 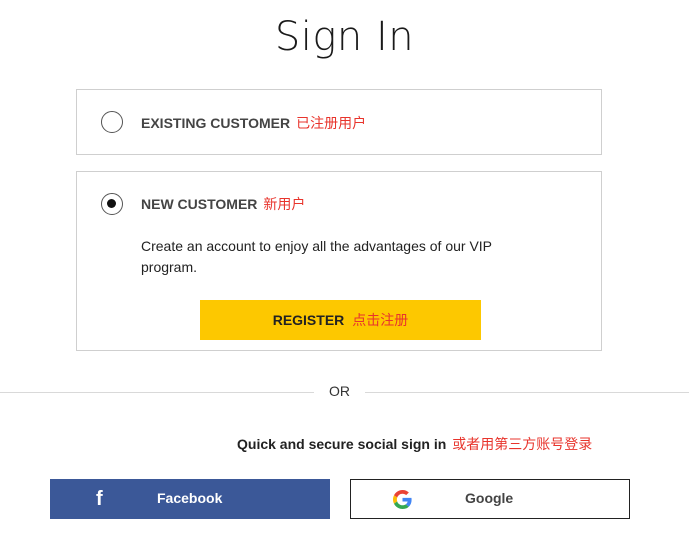 What do you see at coordinates (112, 122) in the screenshot?
I see `existing-customer-radio` at bounding box center [112, 122].